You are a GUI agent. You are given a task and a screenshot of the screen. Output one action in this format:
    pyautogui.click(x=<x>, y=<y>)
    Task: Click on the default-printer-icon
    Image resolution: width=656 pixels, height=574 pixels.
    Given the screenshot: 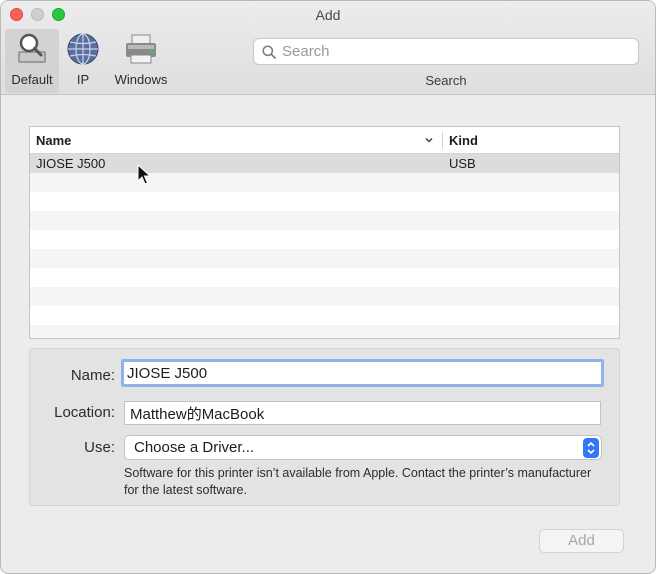 What is the action you would take?
    pyautogui.click(x=32, y=48)
    